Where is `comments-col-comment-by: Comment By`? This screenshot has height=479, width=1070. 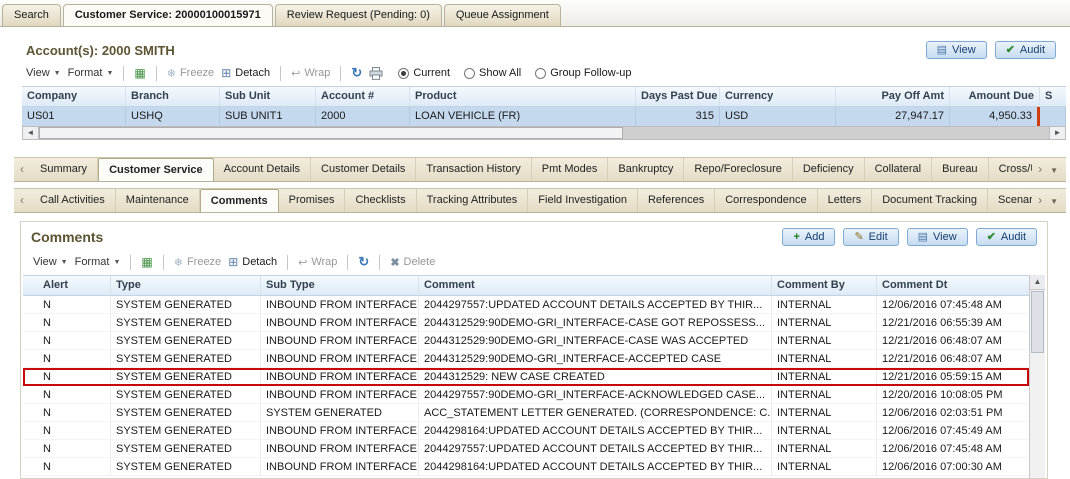
comments-col-comment-by: Comment By is located at coordinates (824, 285).